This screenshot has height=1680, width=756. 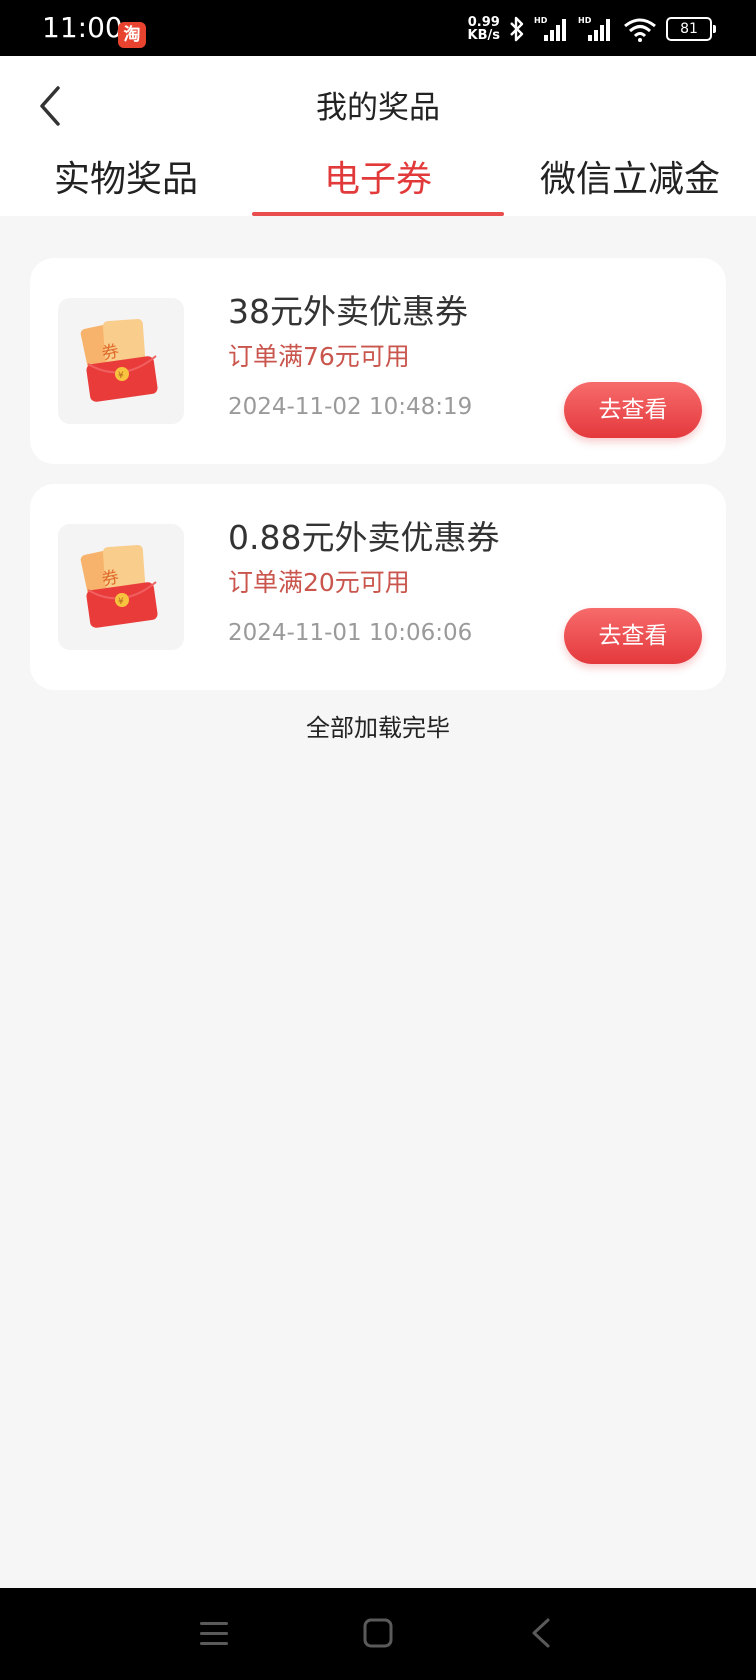 I want to click on taobao-icon: 淘, so click(x=132, y=35).